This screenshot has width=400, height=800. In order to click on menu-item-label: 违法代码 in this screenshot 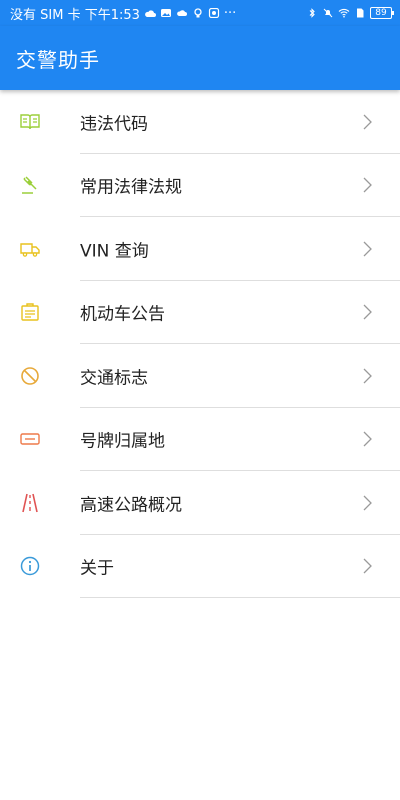, I will do `click(114, 124)`.